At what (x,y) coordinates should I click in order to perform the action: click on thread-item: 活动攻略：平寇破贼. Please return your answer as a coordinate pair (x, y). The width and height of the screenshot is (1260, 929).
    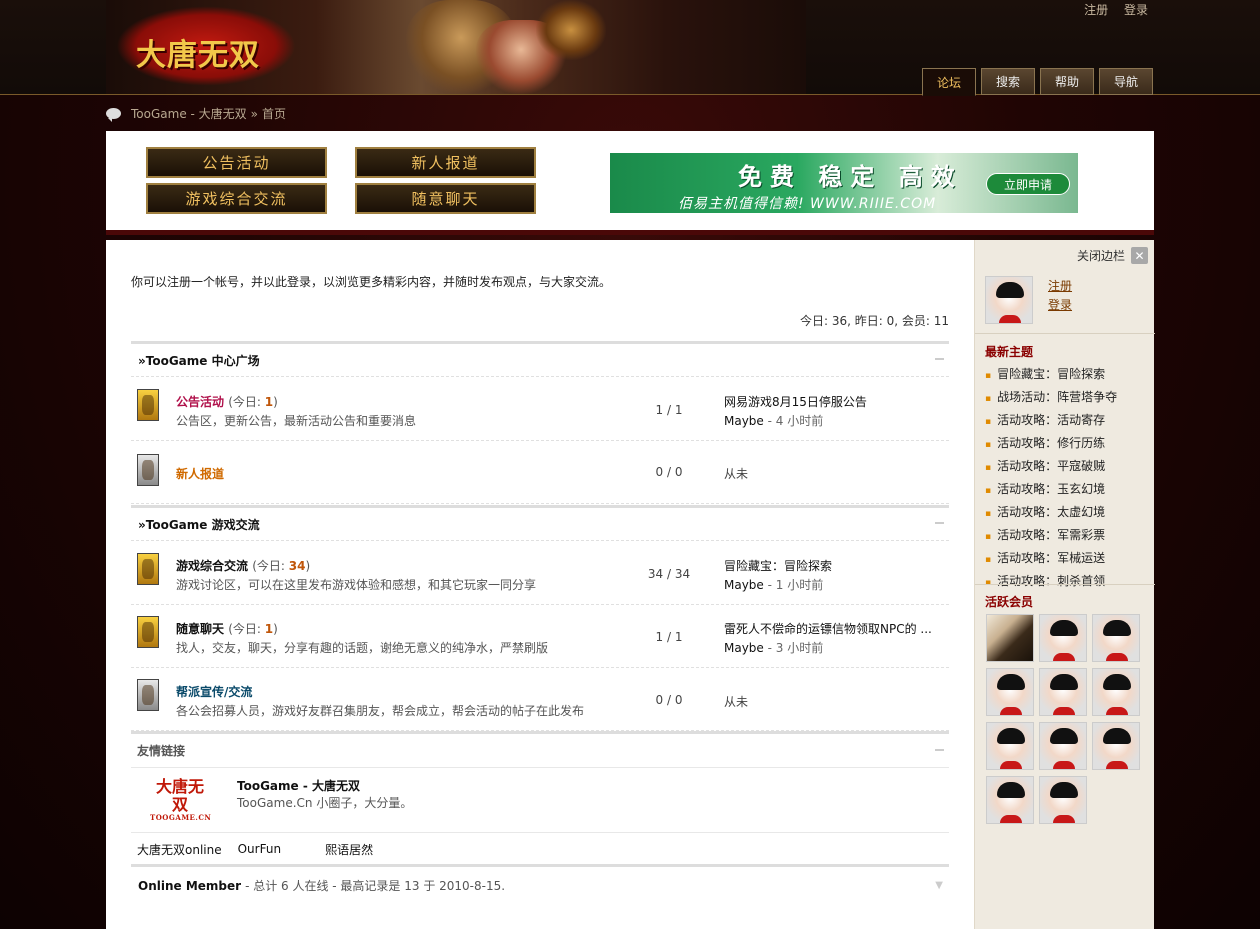
    Looking at the image, I should click on (1051, 467).